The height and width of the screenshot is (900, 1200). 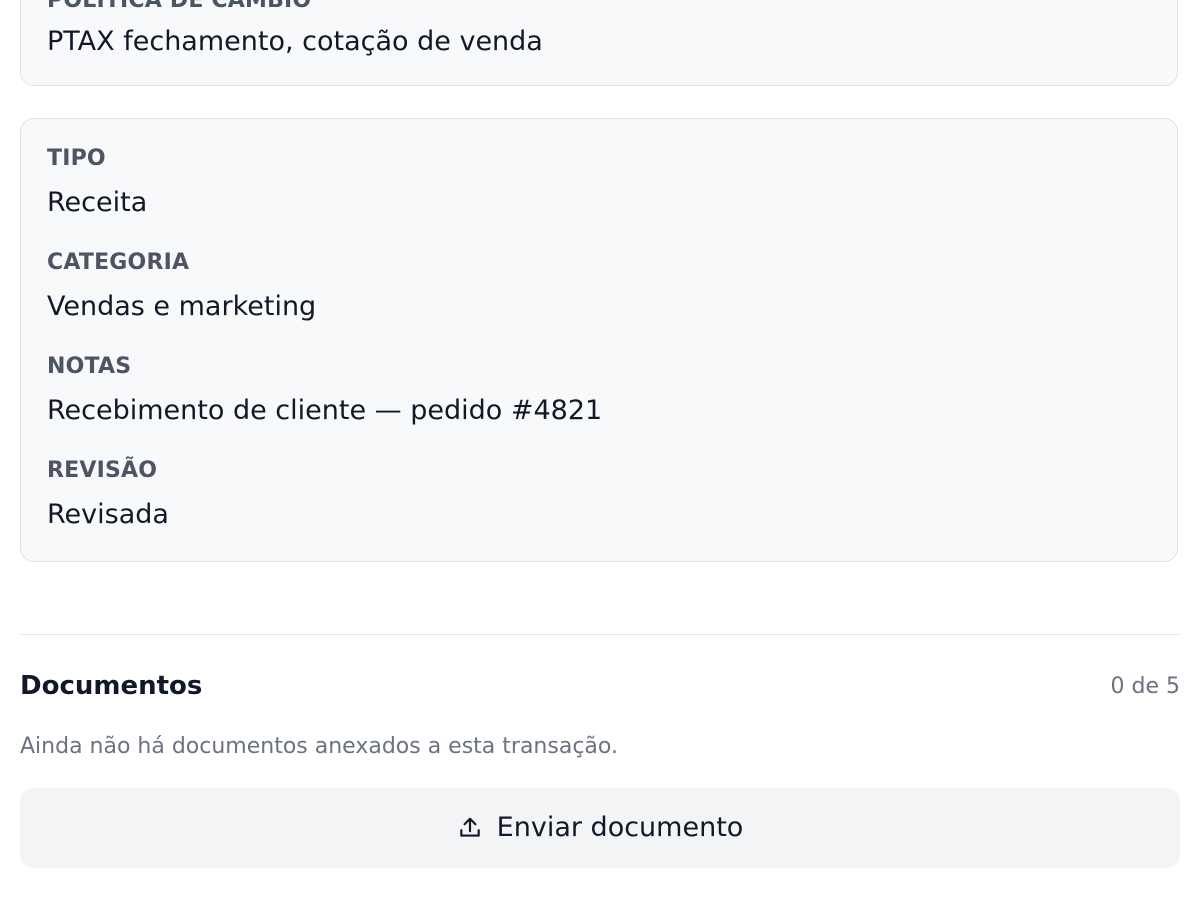 I want to click on category-label: CATEGORIA, so click(x=118, y=262).